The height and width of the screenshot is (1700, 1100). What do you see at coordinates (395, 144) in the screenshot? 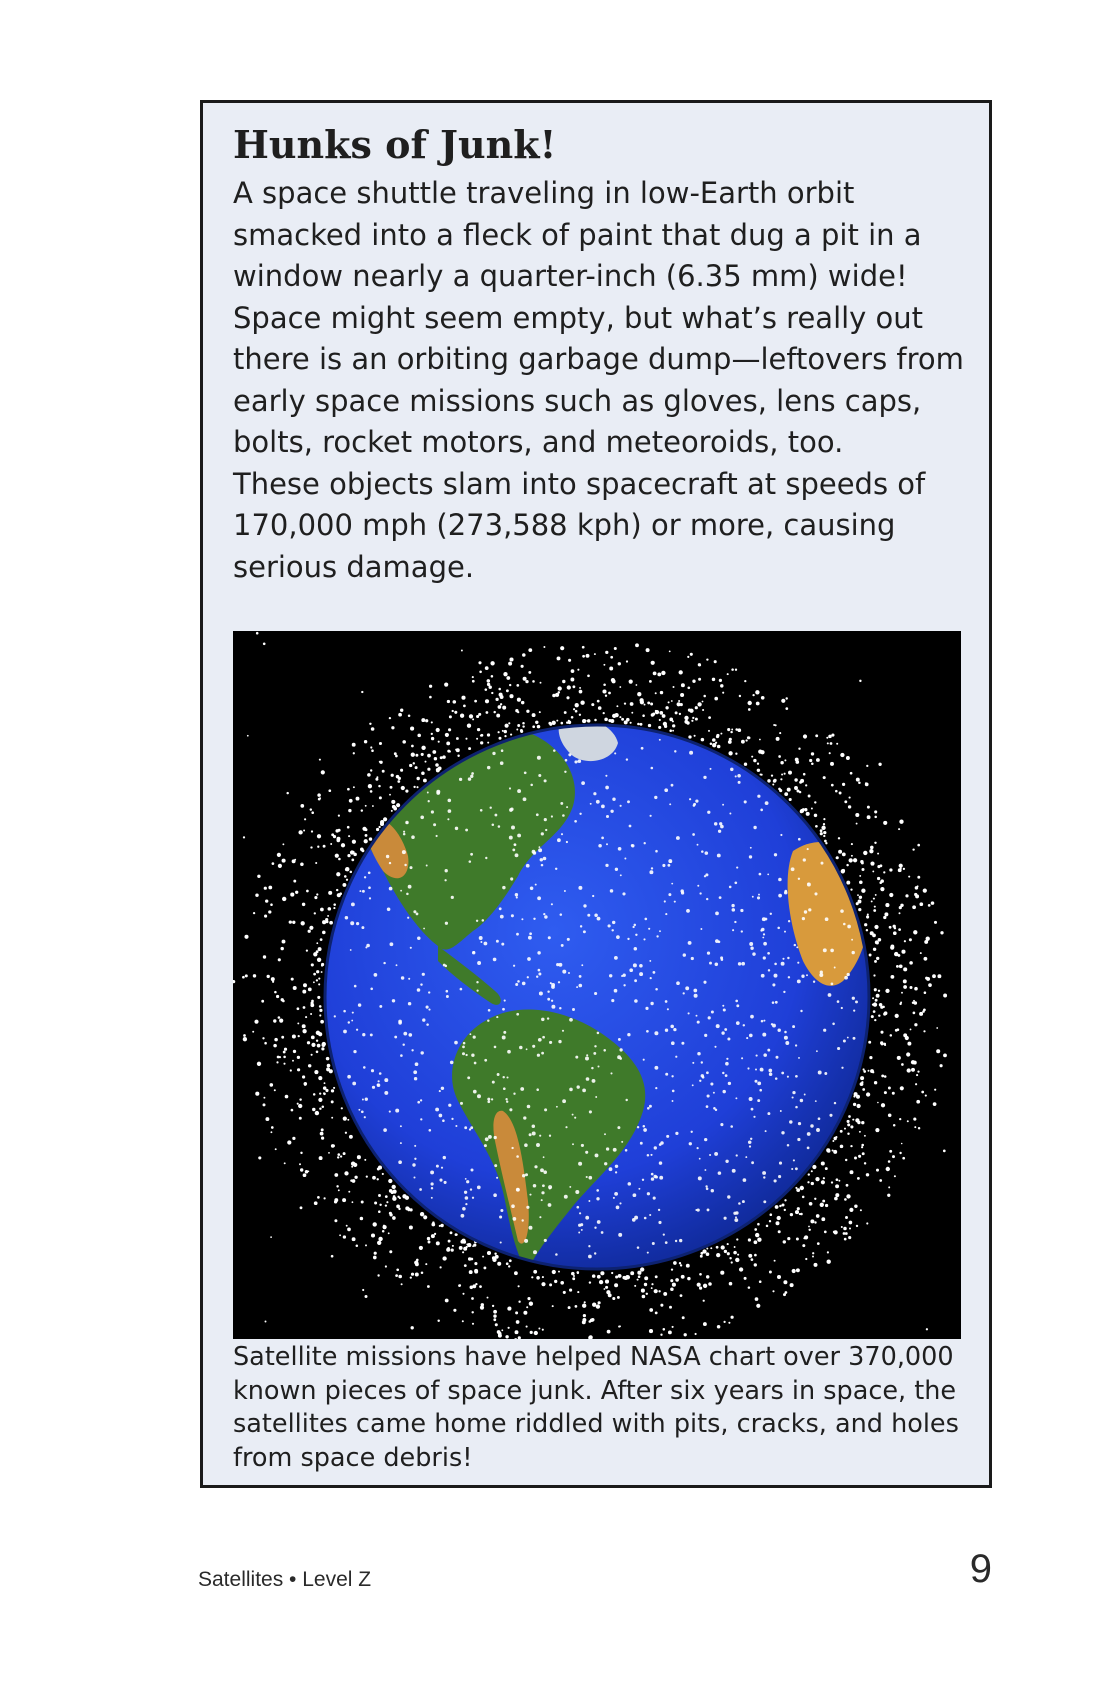
I see `sidebar-heading: Hunks of Junk!` at bounding box center [395, 144].